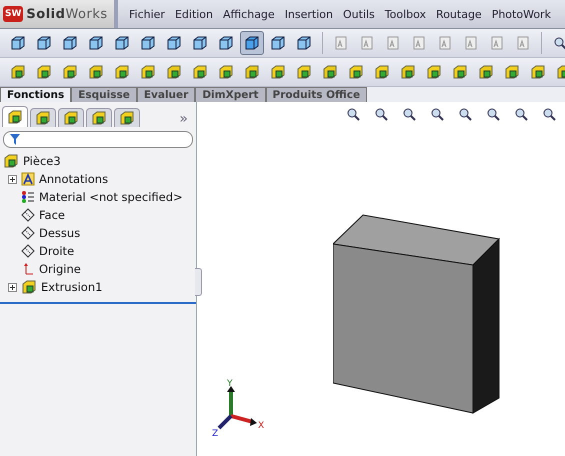  I want to click on logo-badge: SW, so click(13, 14).